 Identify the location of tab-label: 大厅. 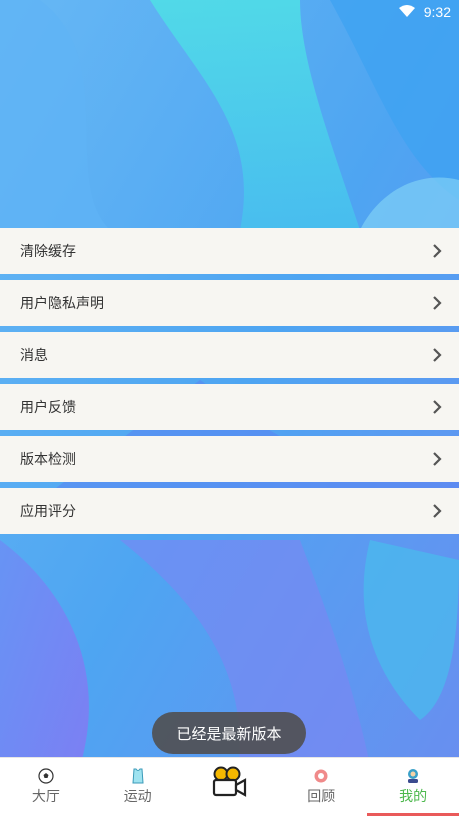
(45, 797).